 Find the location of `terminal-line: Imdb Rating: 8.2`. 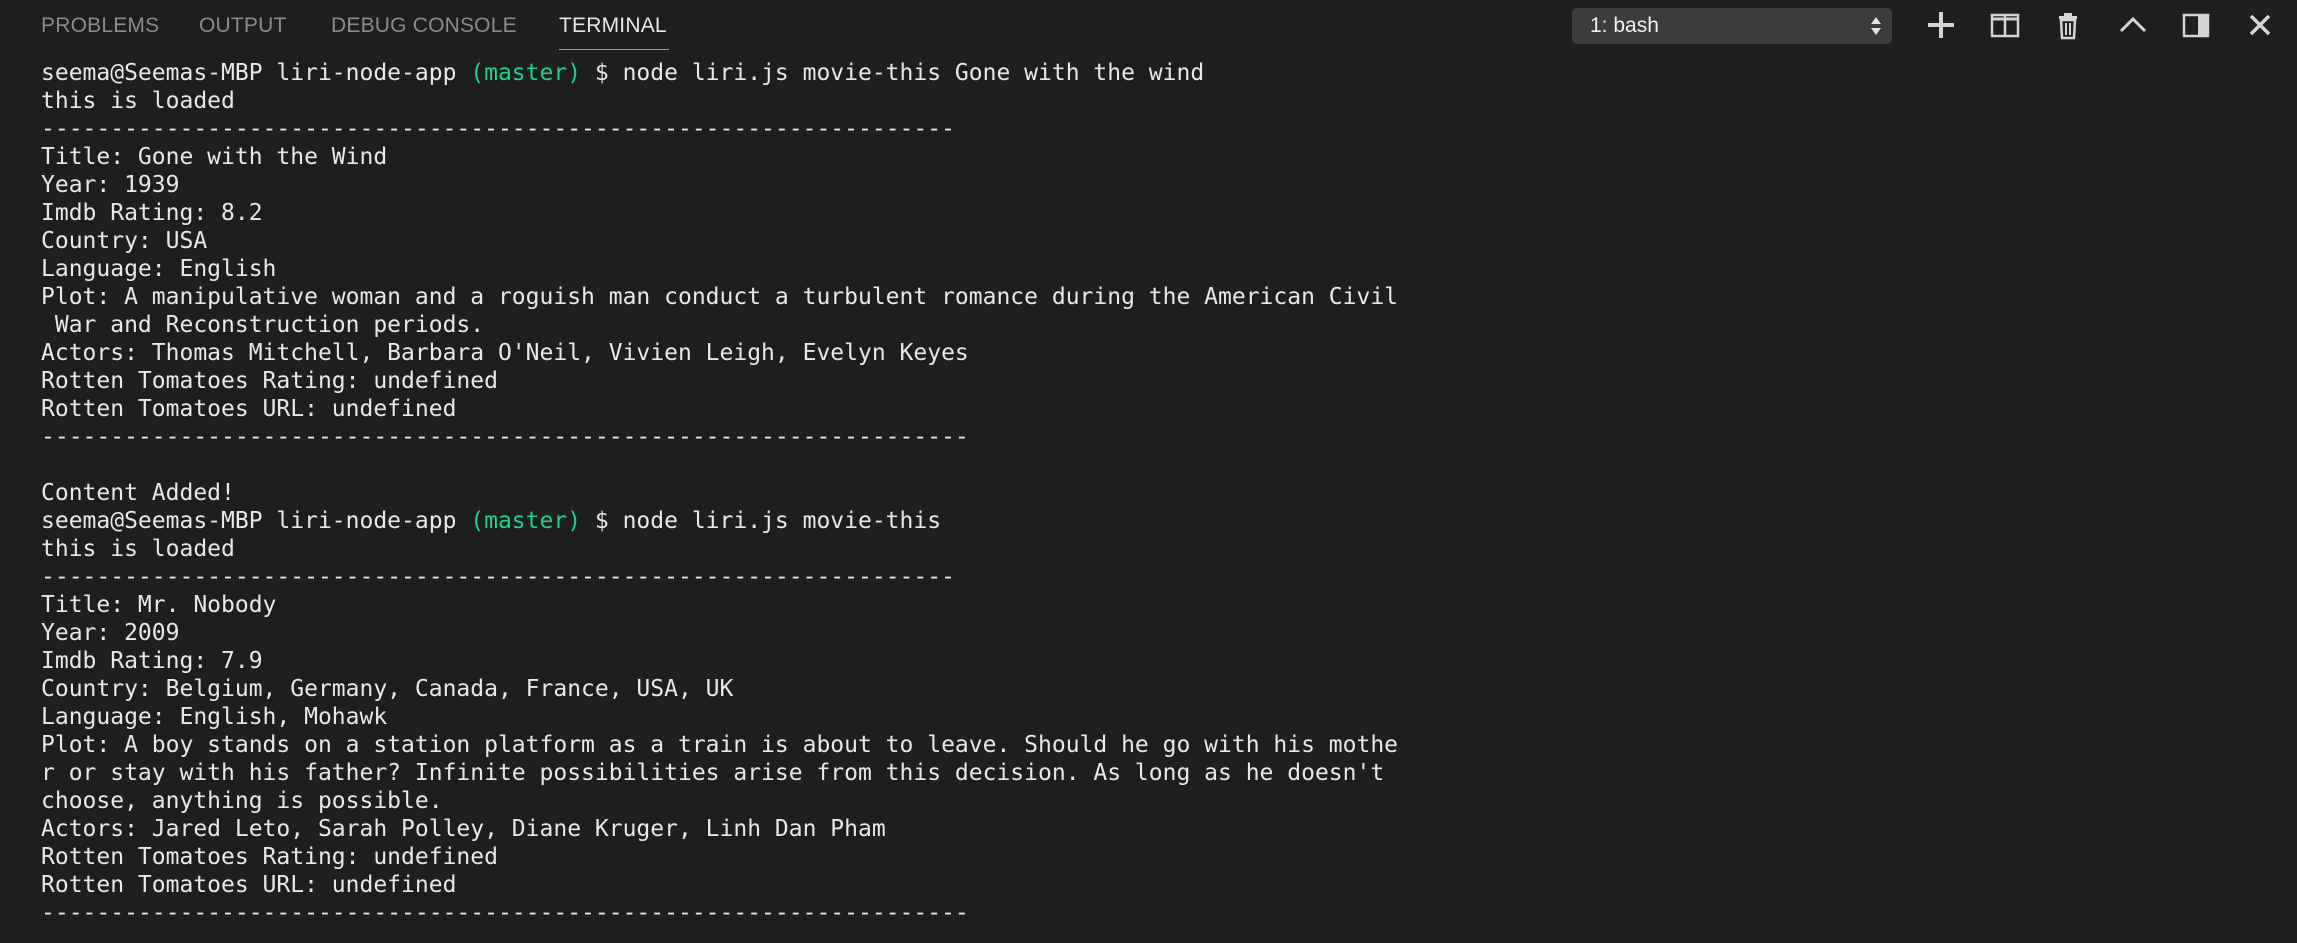

terminal-line: Imdb Rating: 8.2 is located at coordinates (1141, 213).